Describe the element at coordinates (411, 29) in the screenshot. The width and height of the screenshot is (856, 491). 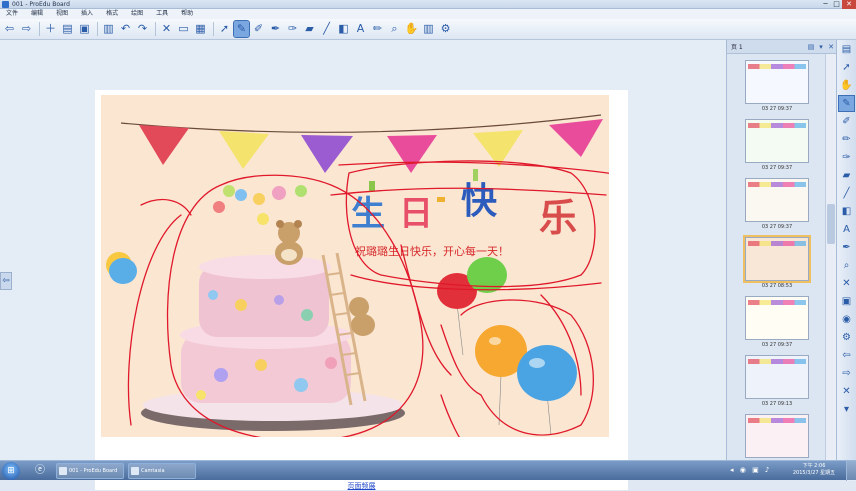
I see `hand-icon: ✋` at that location.